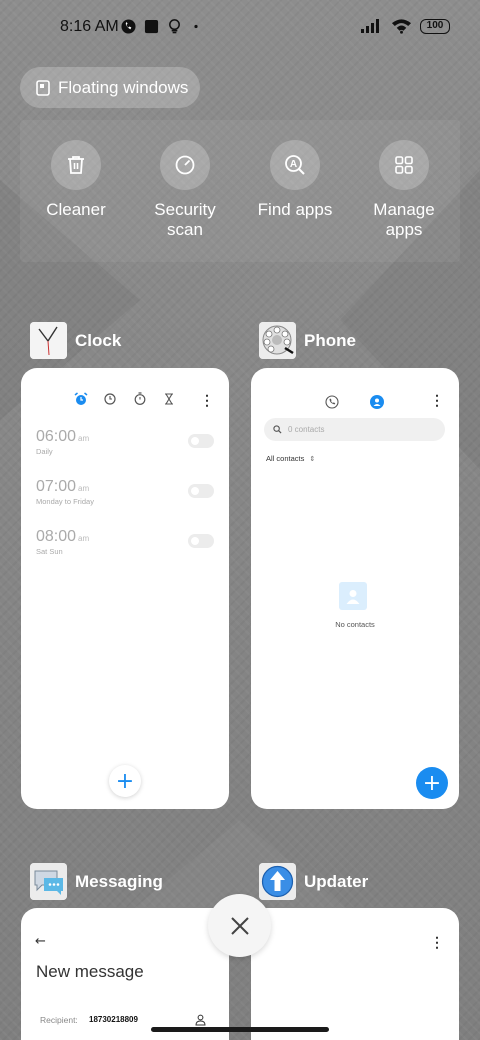  I want to click on clock-tab-icon, so click(110, 399).